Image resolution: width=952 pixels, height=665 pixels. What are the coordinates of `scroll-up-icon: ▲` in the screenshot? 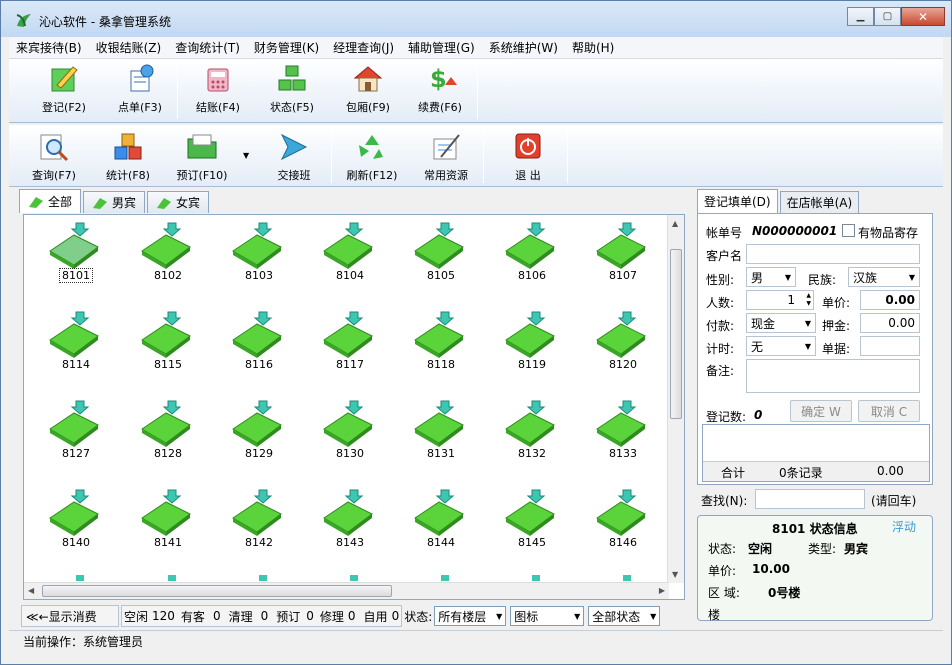 It's located at (675, 223).